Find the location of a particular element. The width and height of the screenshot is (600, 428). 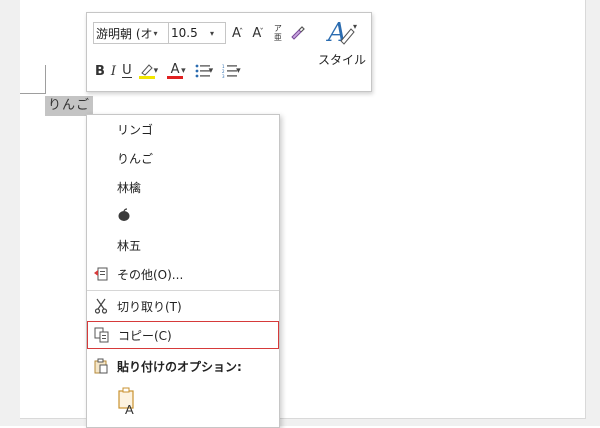

menu-separator is located at coordinates (183, 290).